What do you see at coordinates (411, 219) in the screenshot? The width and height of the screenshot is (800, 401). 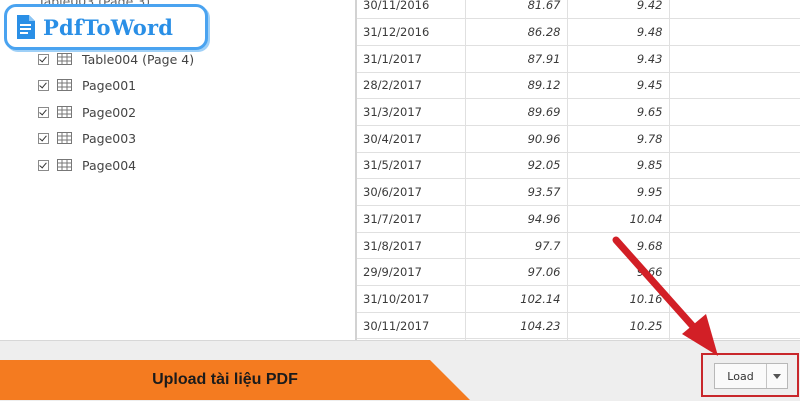 I see `date-cell: 31/7/2017` at bounding box center [411, 219].